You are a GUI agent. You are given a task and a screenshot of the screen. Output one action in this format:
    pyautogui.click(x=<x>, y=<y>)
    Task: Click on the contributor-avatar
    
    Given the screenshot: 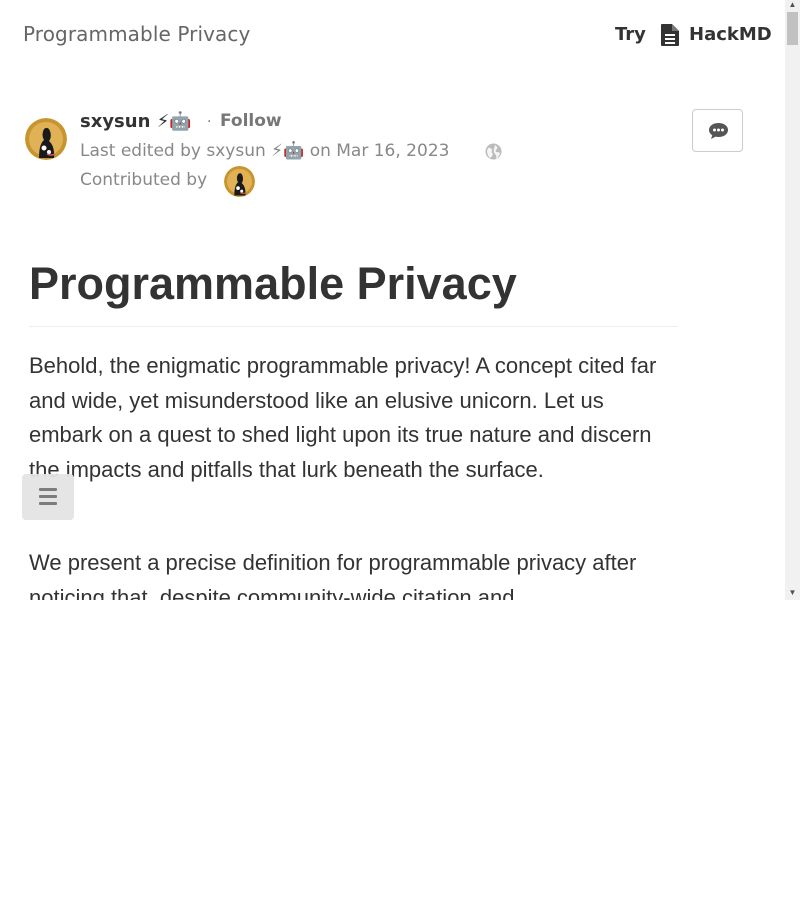 What is the action you would take?
    pyautogui.click(x=239, y=181)
    